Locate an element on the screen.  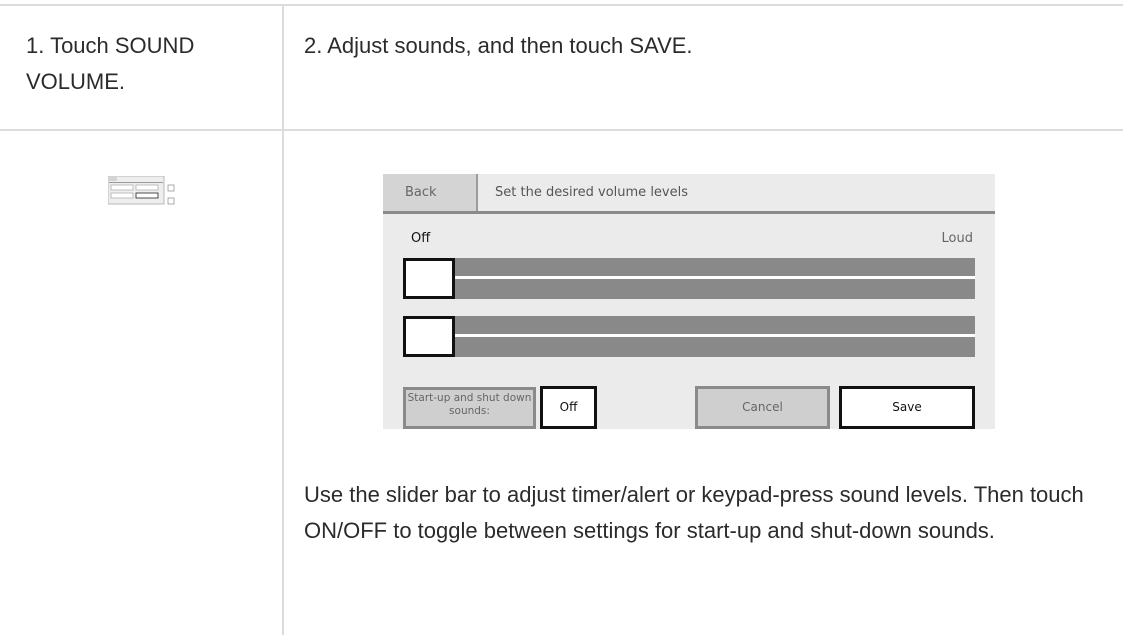
slider-max-label: Loud is located at coordinates (957, 238).